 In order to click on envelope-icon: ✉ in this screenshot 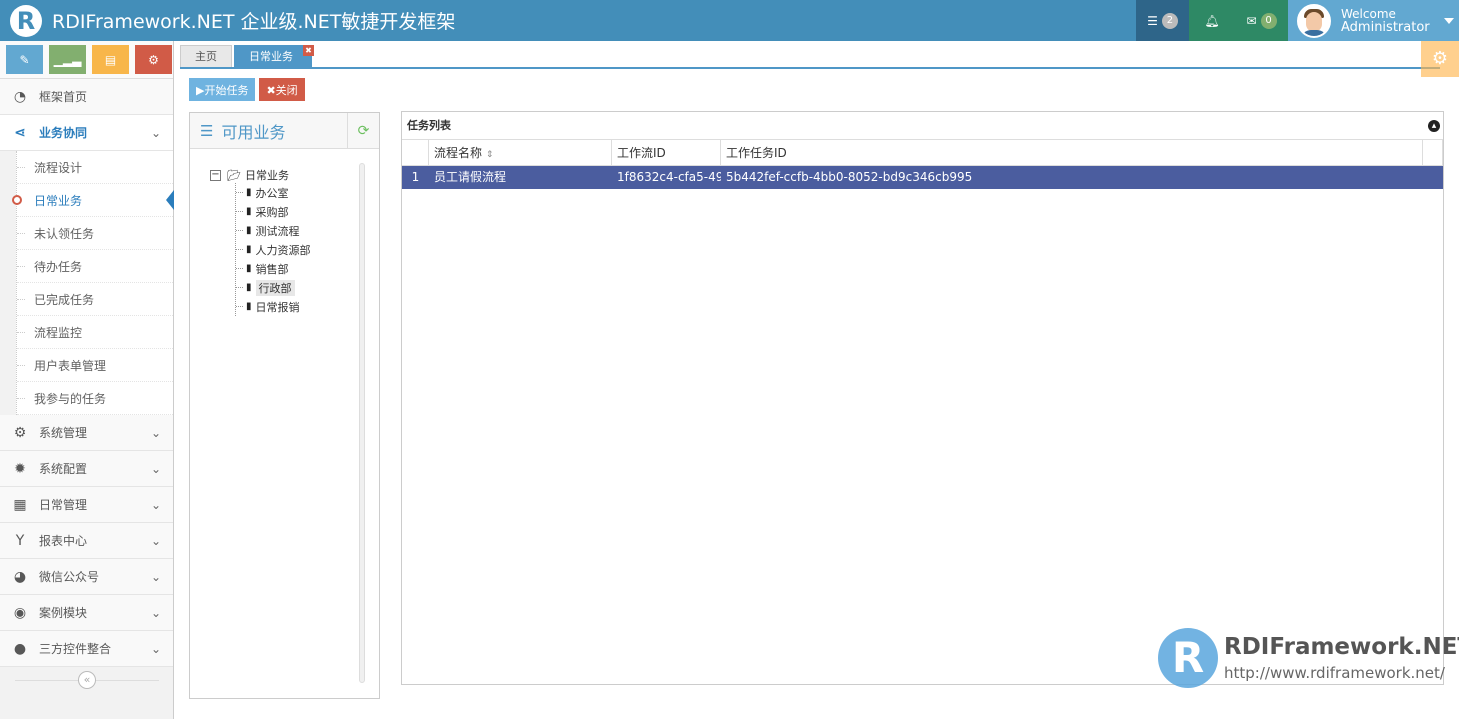, I will do `click(1251, 20)`.